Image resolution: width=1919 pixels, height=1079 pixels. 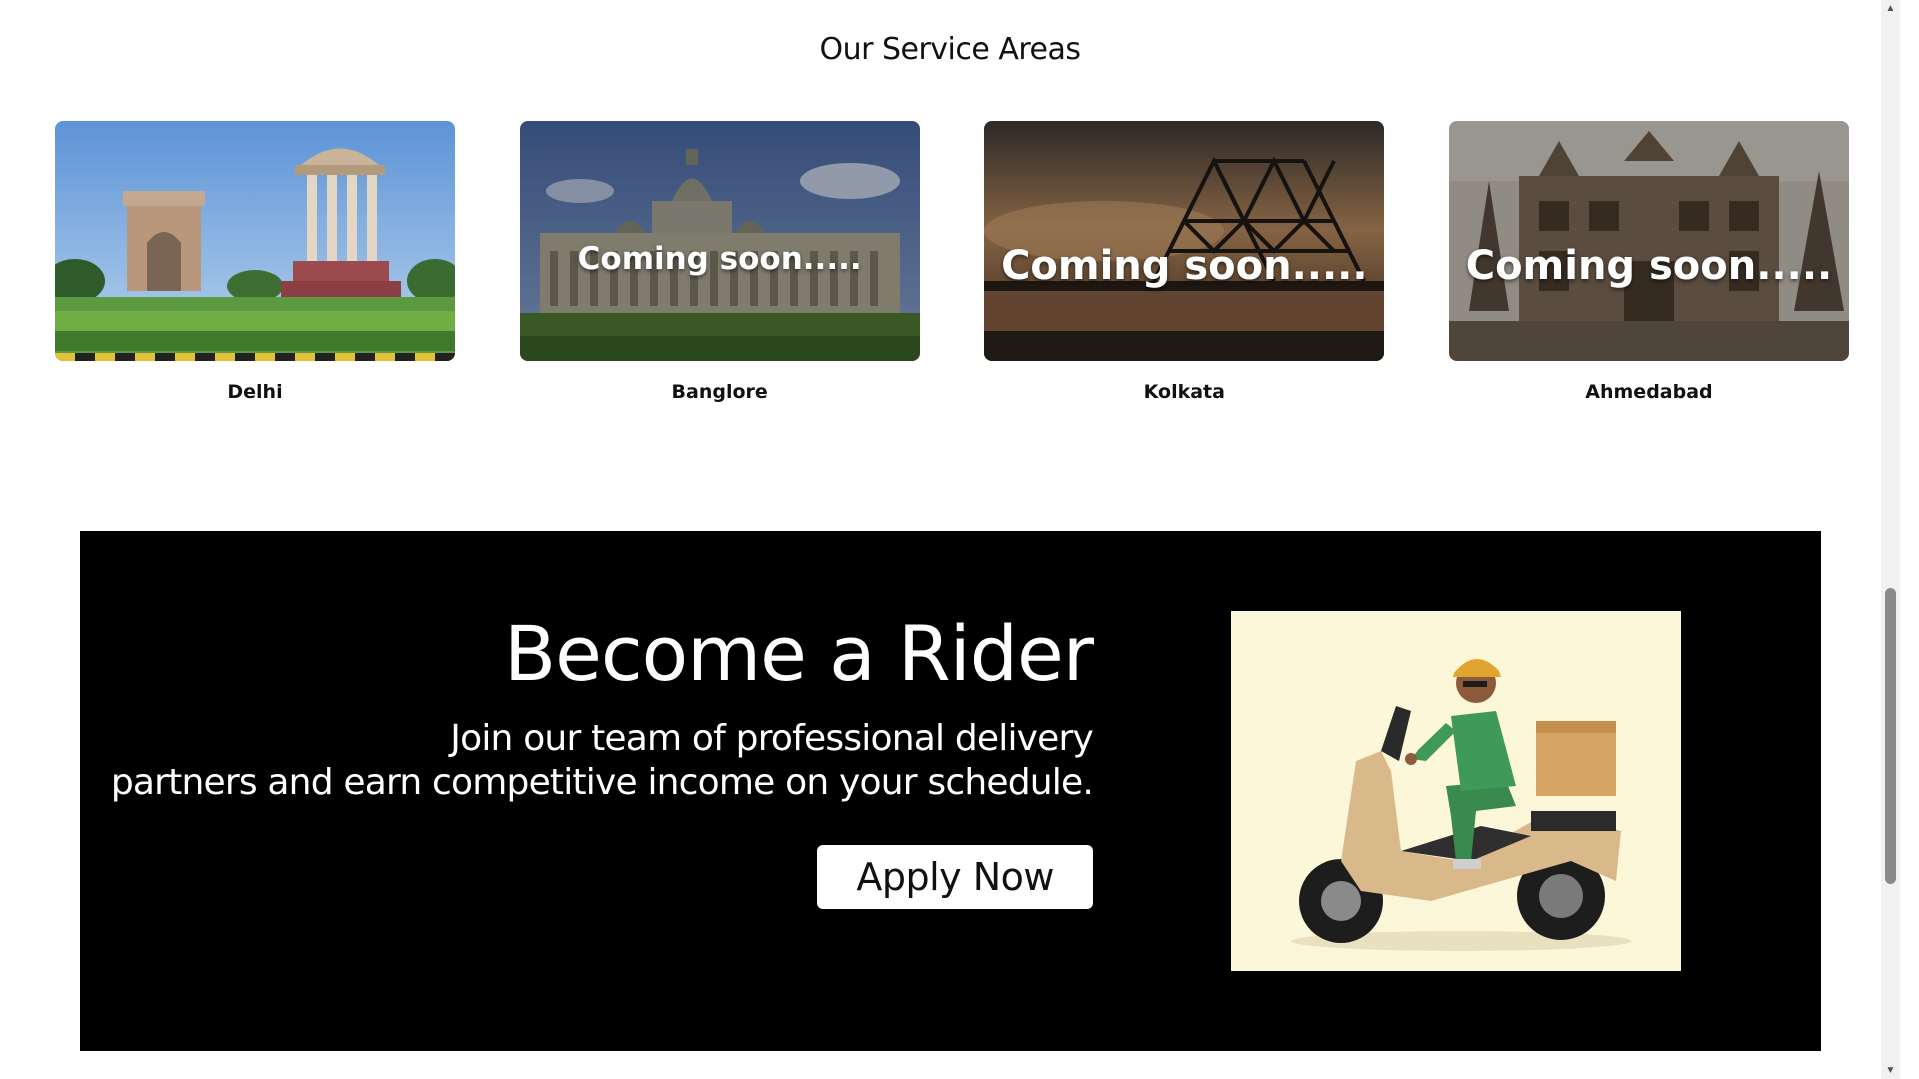 I want to click on rider-scooter-image, so click(x=1456, y=791).